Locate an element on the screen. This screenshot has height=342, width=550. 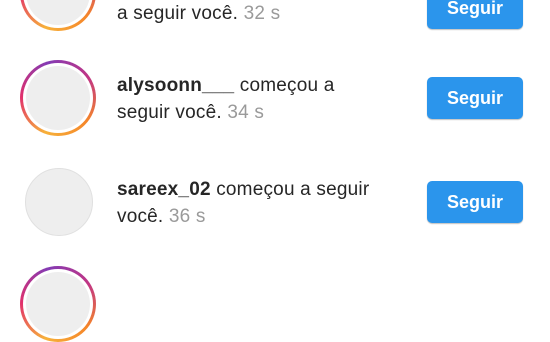
timestamp: 32 s is located at coordinates (262, 13).